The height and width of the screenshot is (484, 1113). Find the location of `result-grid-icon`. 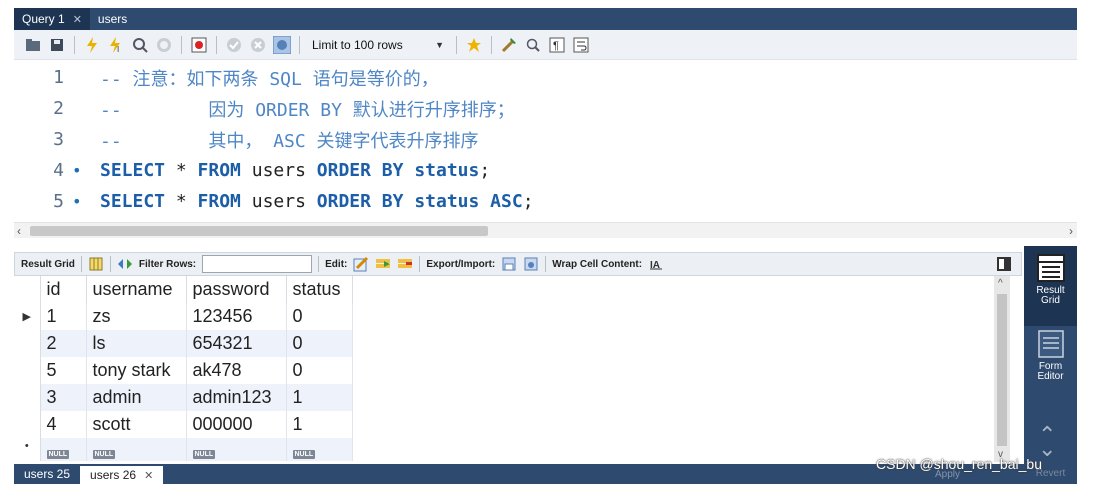

result-grid-icon is located at coordinates (1050, 268).